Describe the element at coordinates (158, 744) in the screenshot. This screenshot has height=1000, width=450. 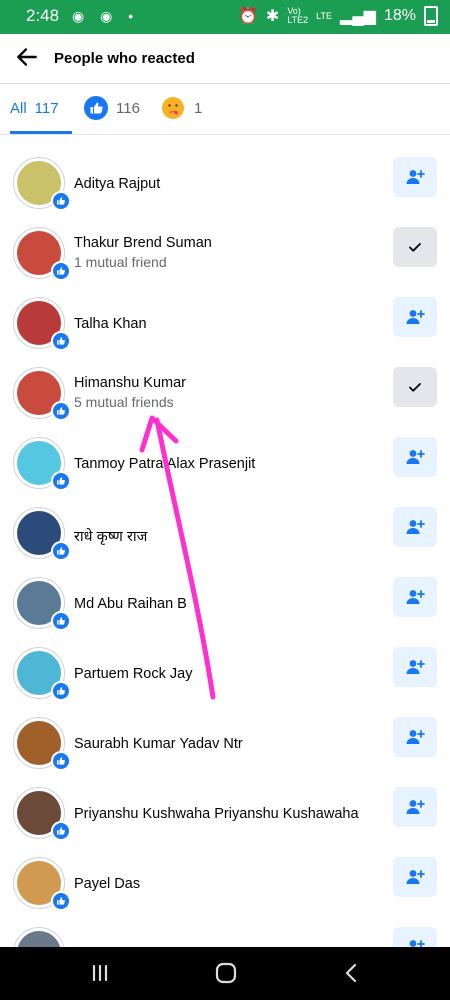
I see `person-name: Saurabh Kumar Yadav Ntr` at that location.